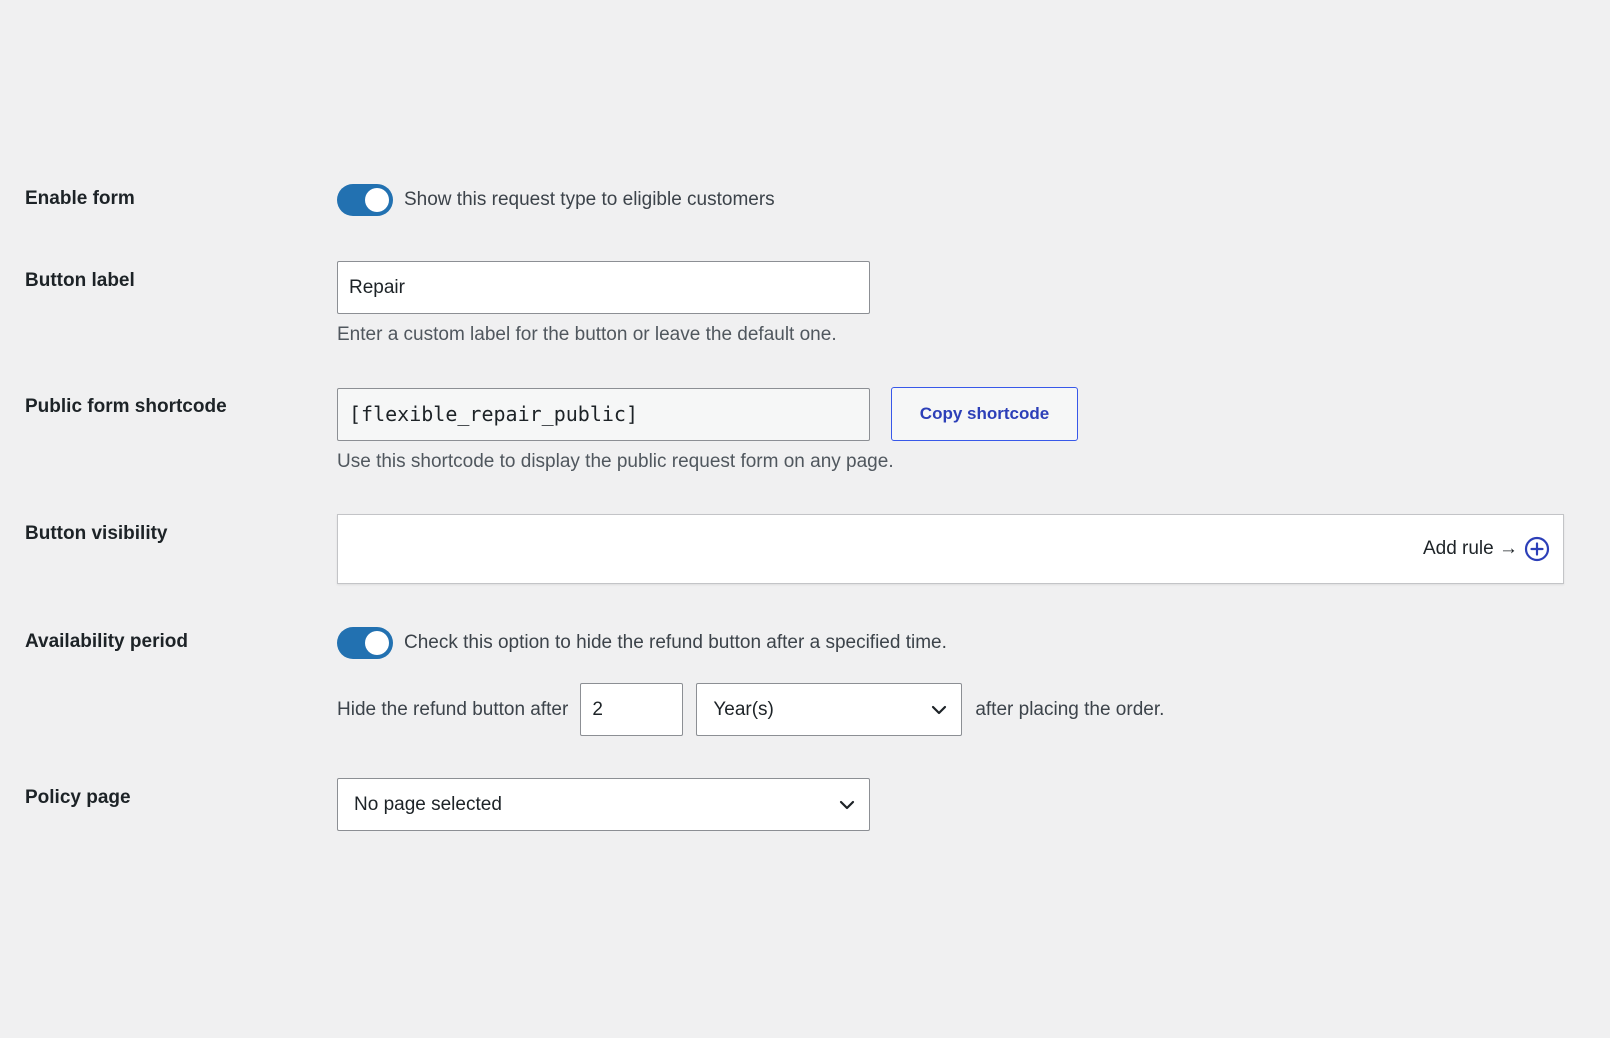 Image resolution: width=1610 pixels, height=1038 pixels. Describe the element at coordinates (829, 709) in the screenshot. I see `period-unit-select: Year(s)` at that location.